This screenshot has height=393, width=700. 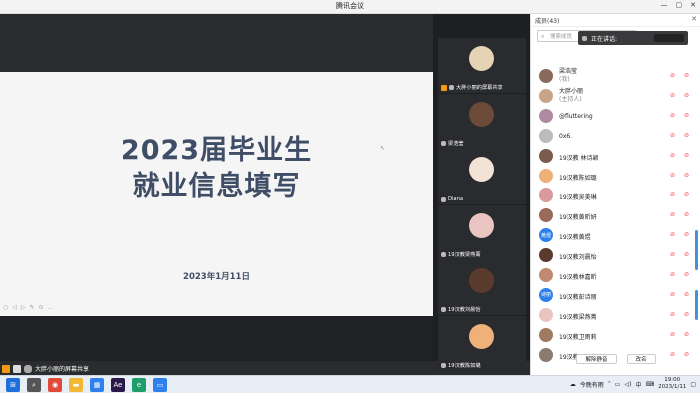 What do you see at coordinates (696, 305) in the screenshot?
I see `panel-scrollbar-handle` at bounding box center [696, 305].